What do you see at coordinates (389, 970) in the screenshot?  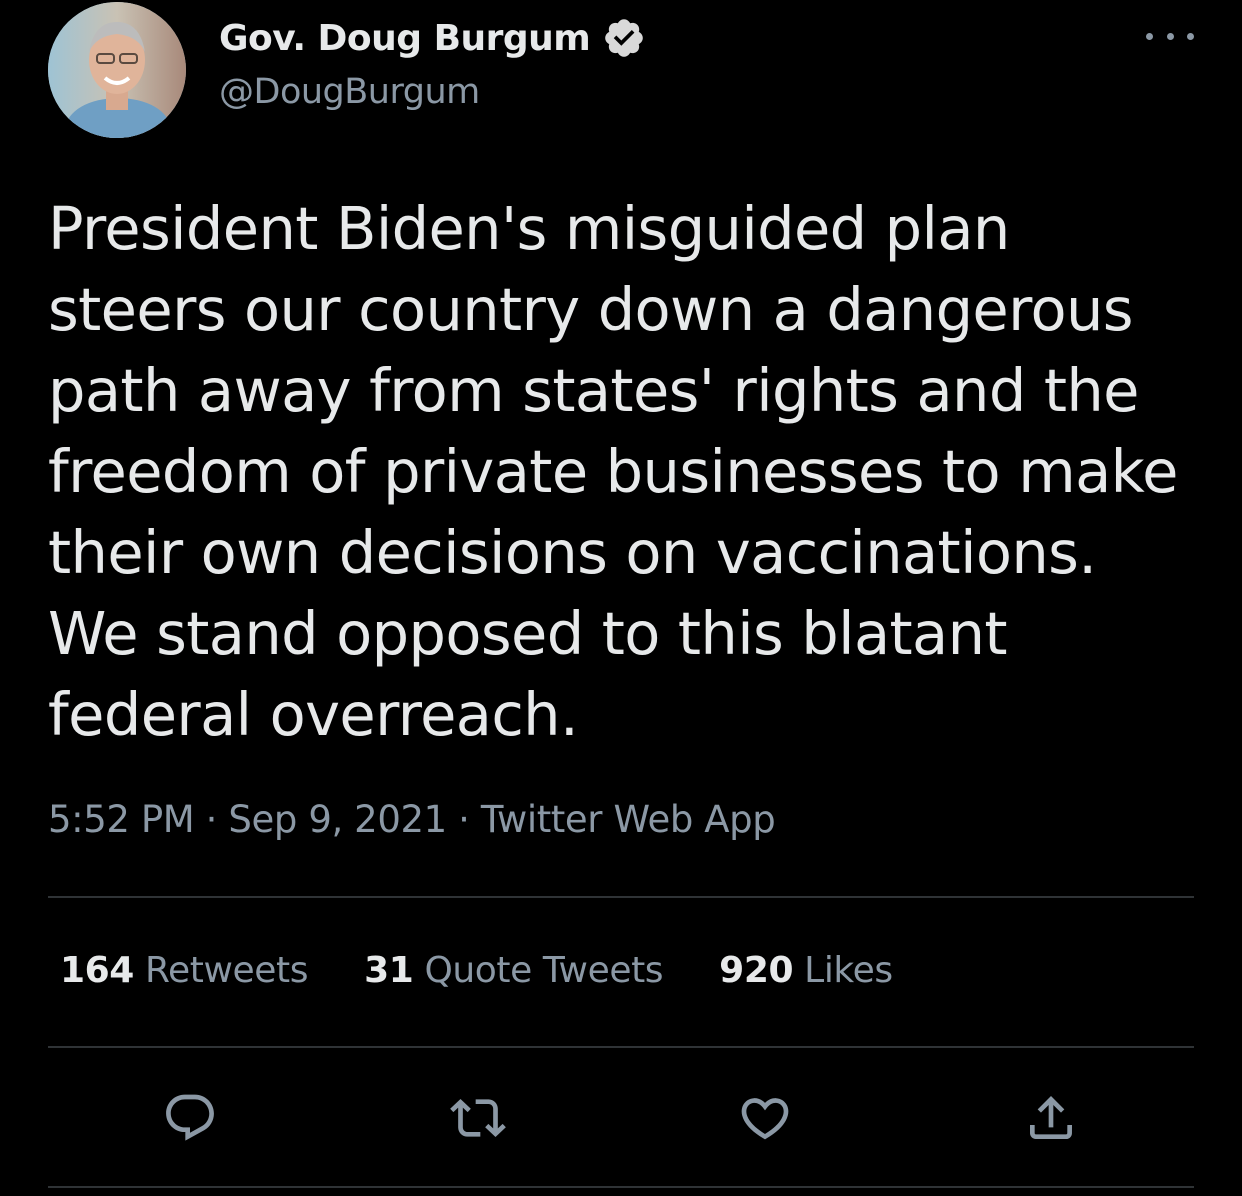 I see `quote-tweets-count: 31` at bounding box center [389, 970].